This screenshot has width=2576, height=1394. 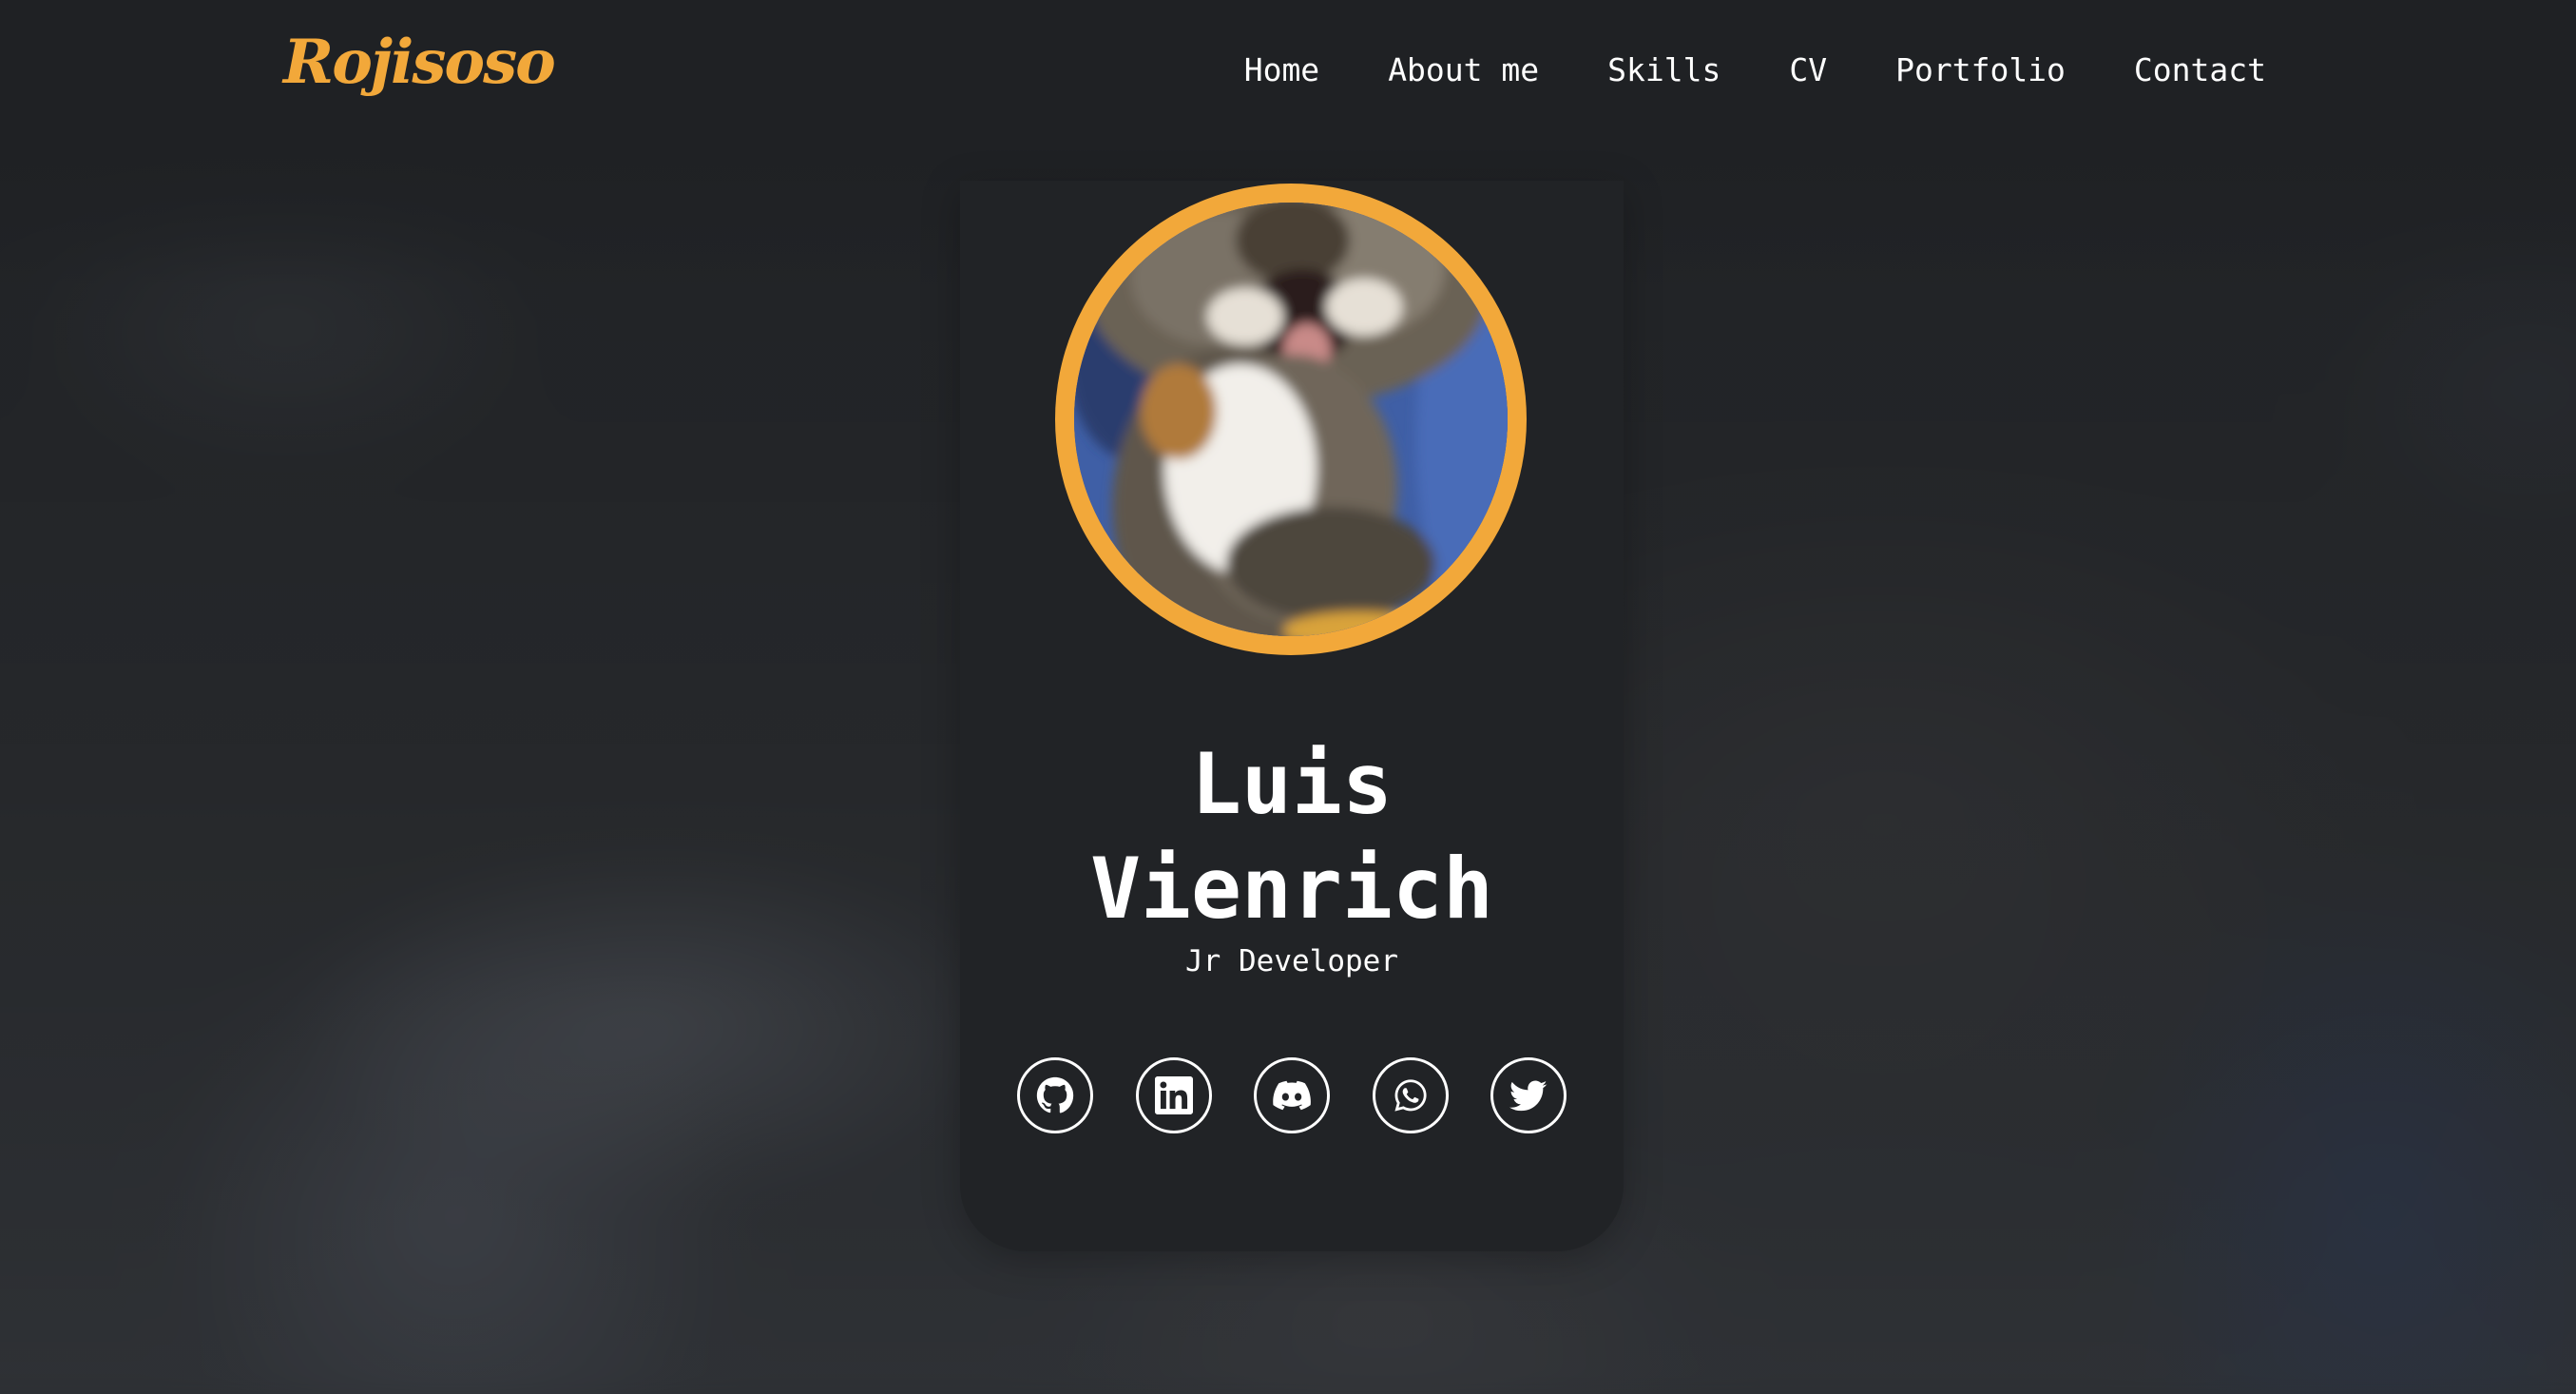 I want to click on twitter-link, so click(x=1529, y=1095).